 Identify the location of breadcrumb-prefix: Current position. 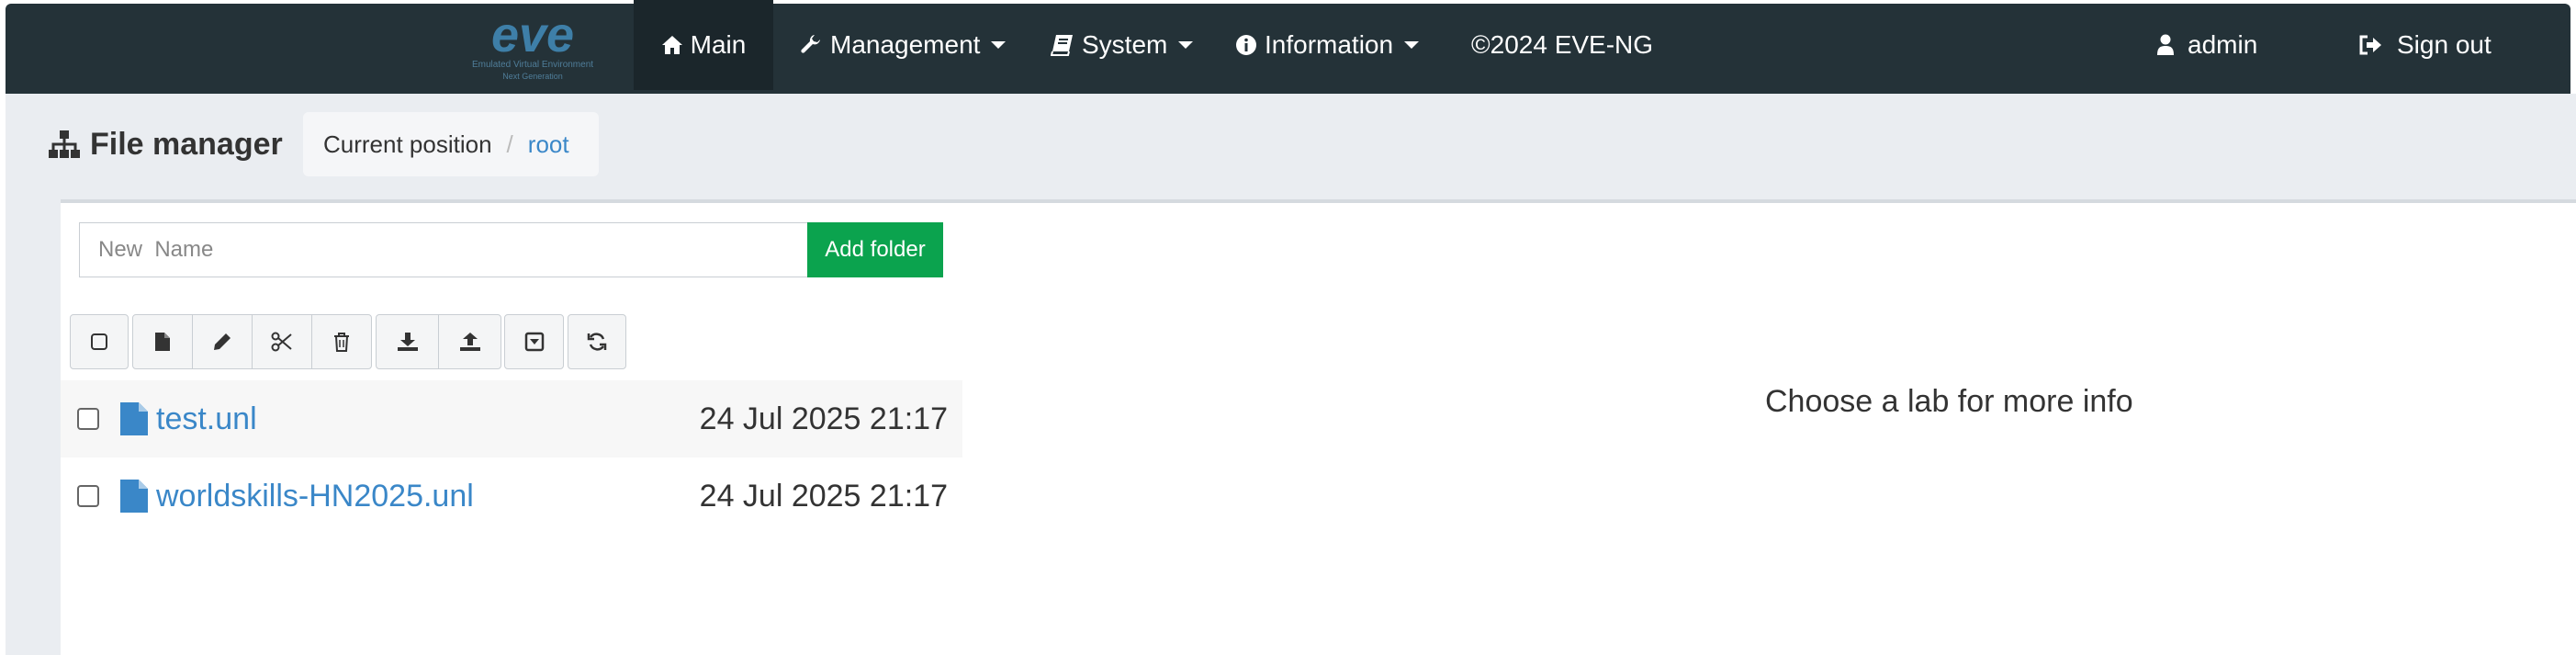
(407, 144).